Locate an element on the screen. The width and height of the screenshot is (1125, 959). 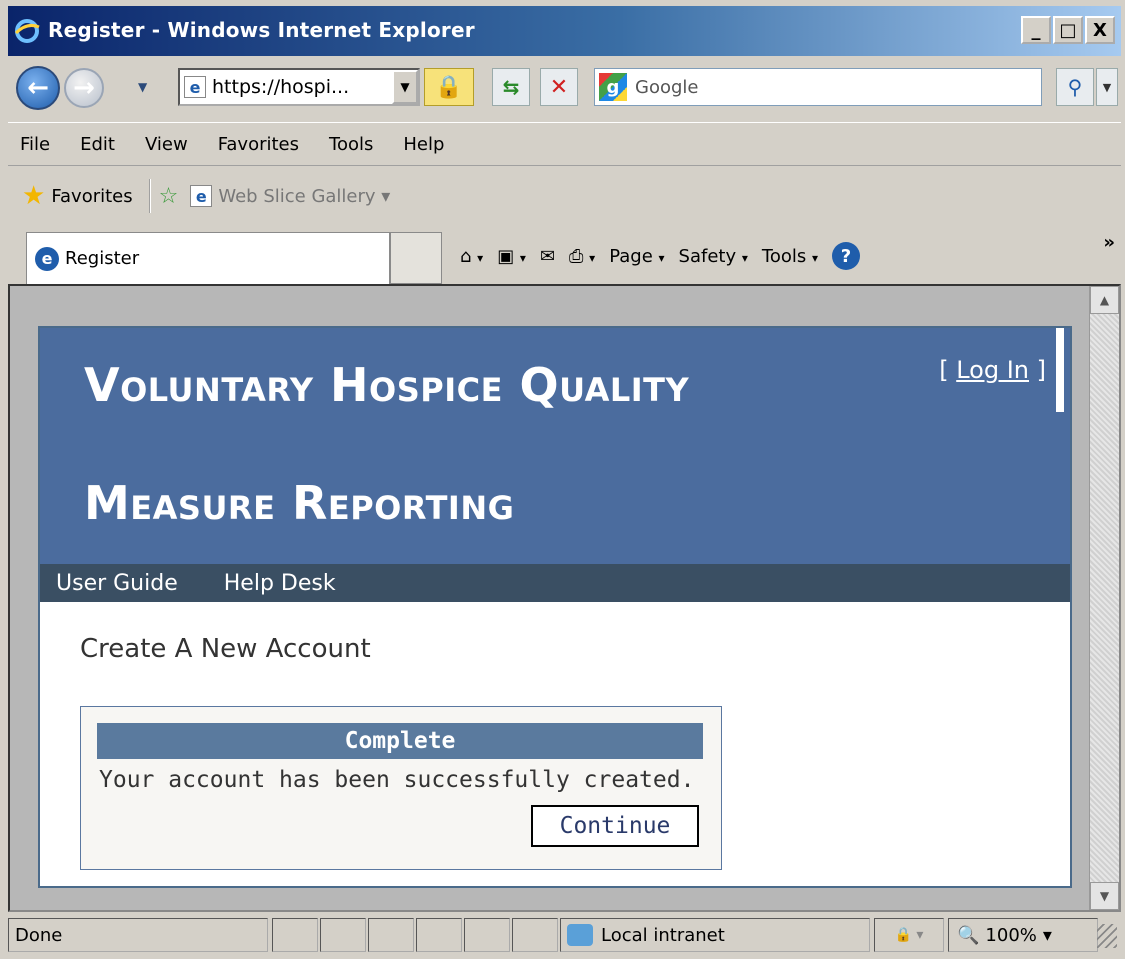
favorites-button: Favorites is located at coordinates (91, 196).